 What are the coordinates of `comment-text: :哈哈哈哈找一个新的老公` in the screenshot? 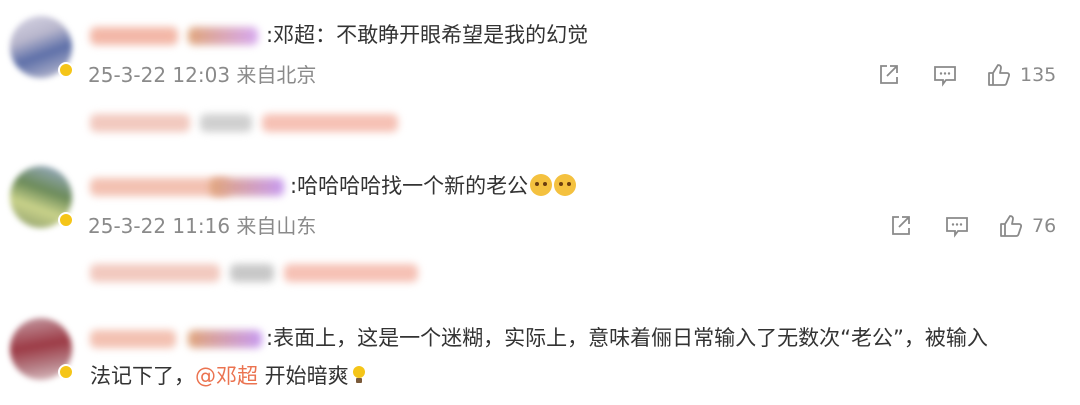 It's located at (433, 186).